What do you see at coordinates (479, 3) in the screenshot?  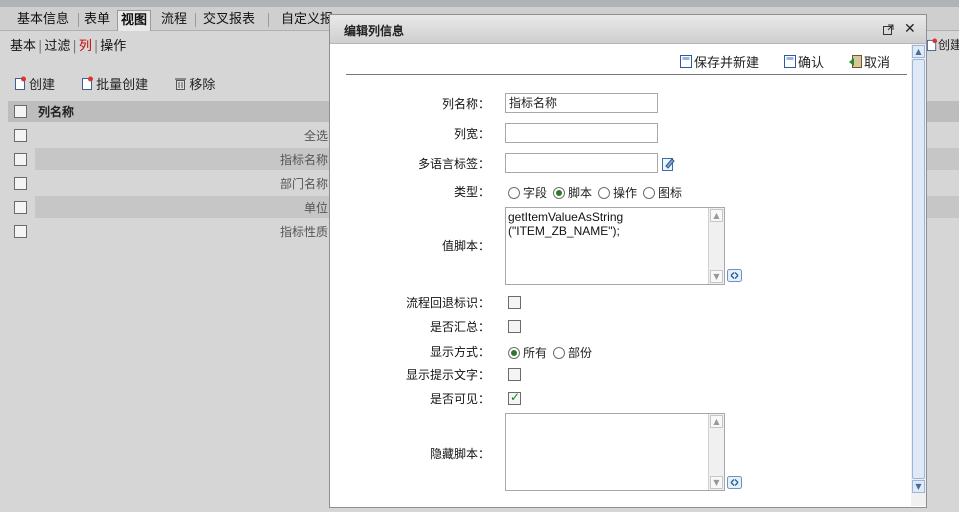 I see `top-strip` at bounding box center [479, 3].